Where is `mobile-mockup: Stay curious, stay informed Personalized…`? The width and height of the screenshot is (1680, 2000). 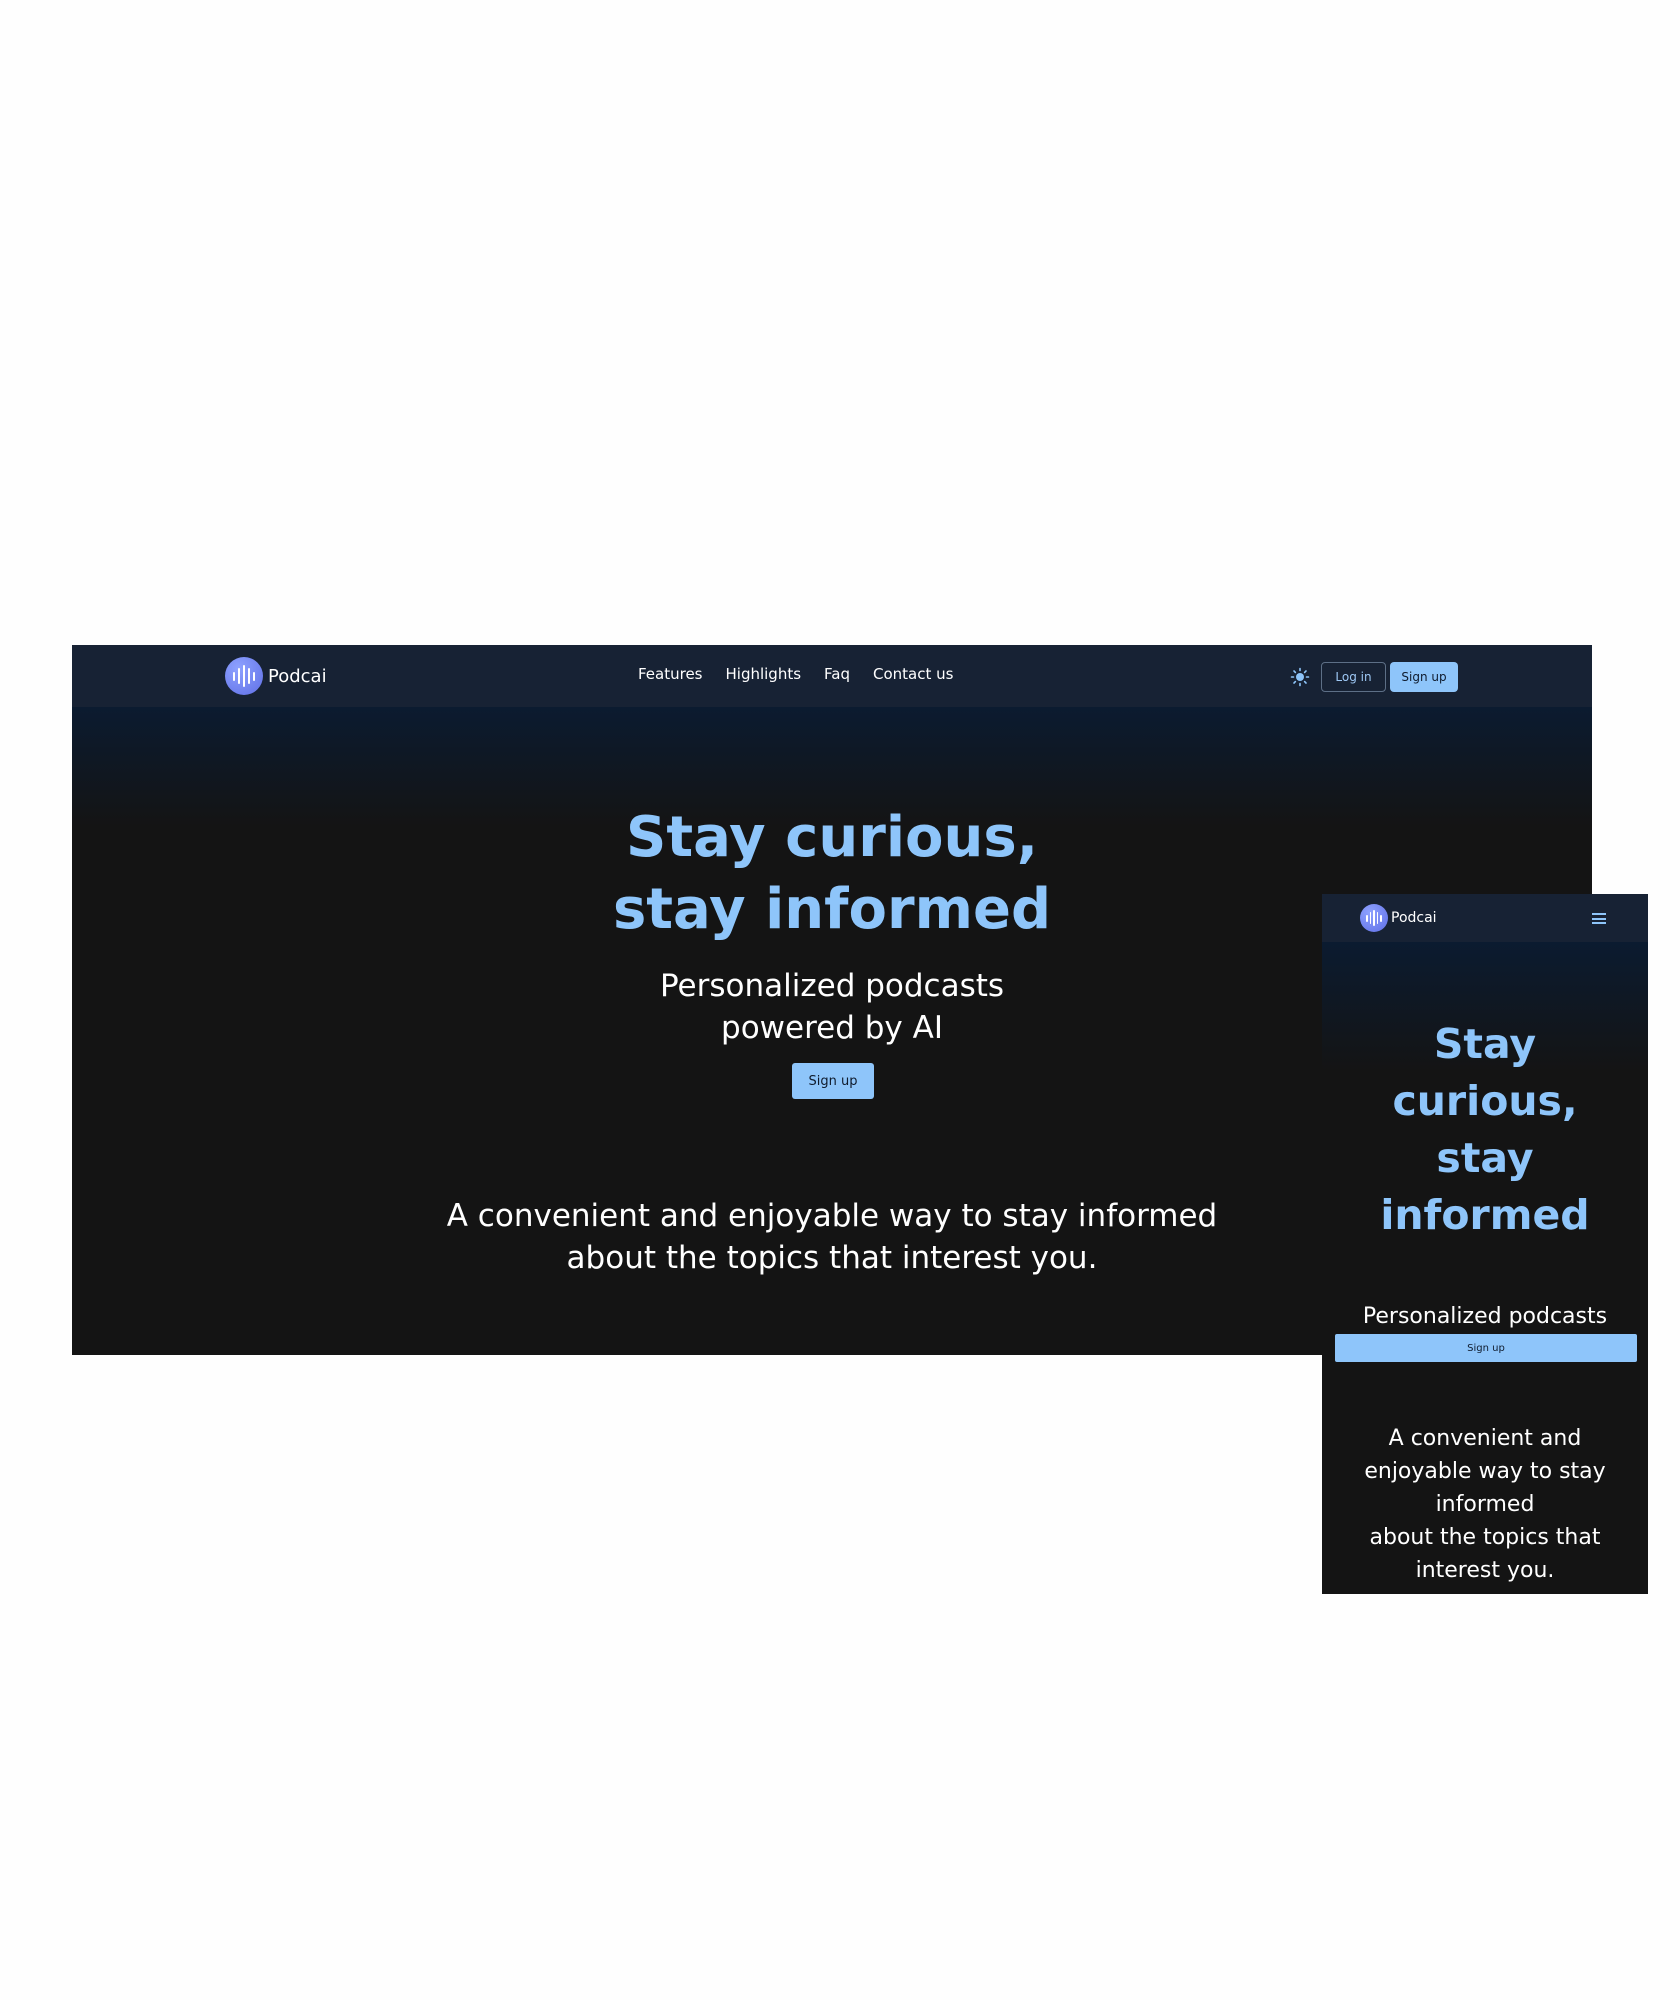
mobile-mockup: Stay curious, stay informed Personalized… is located at coordinates (1485, 1244).